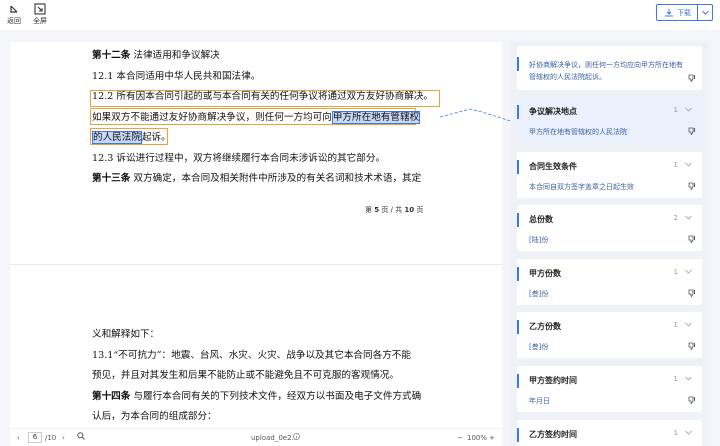 This screenshot has height=446, width=720. Describe the element at coordinates (40, 21) in the screenshot. I see `fullscreen-label: 全屏` at that location.